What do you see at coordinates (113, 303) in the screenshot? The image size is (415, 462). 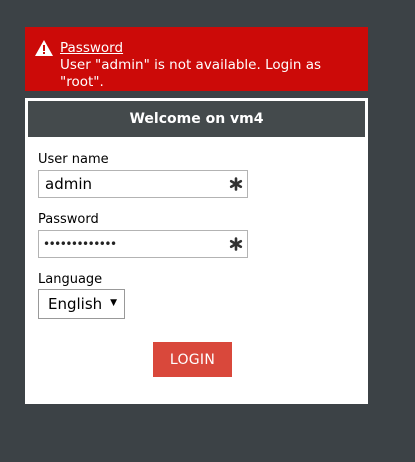 I see `chevron-down-icon: ▼` at bounding box center [113, 303].